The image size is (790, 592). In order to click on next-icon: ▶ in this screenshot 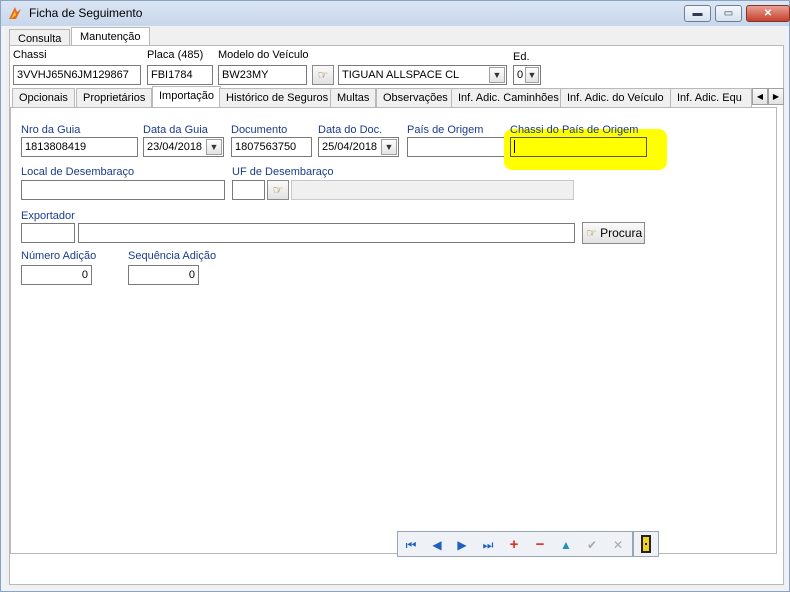, I will do `click(462, 545)`.